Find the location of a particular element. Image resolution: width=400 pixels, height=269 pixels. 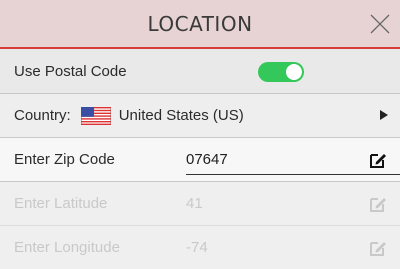

latitude-label: Enter Latitude is located at coordinates (61, 203).